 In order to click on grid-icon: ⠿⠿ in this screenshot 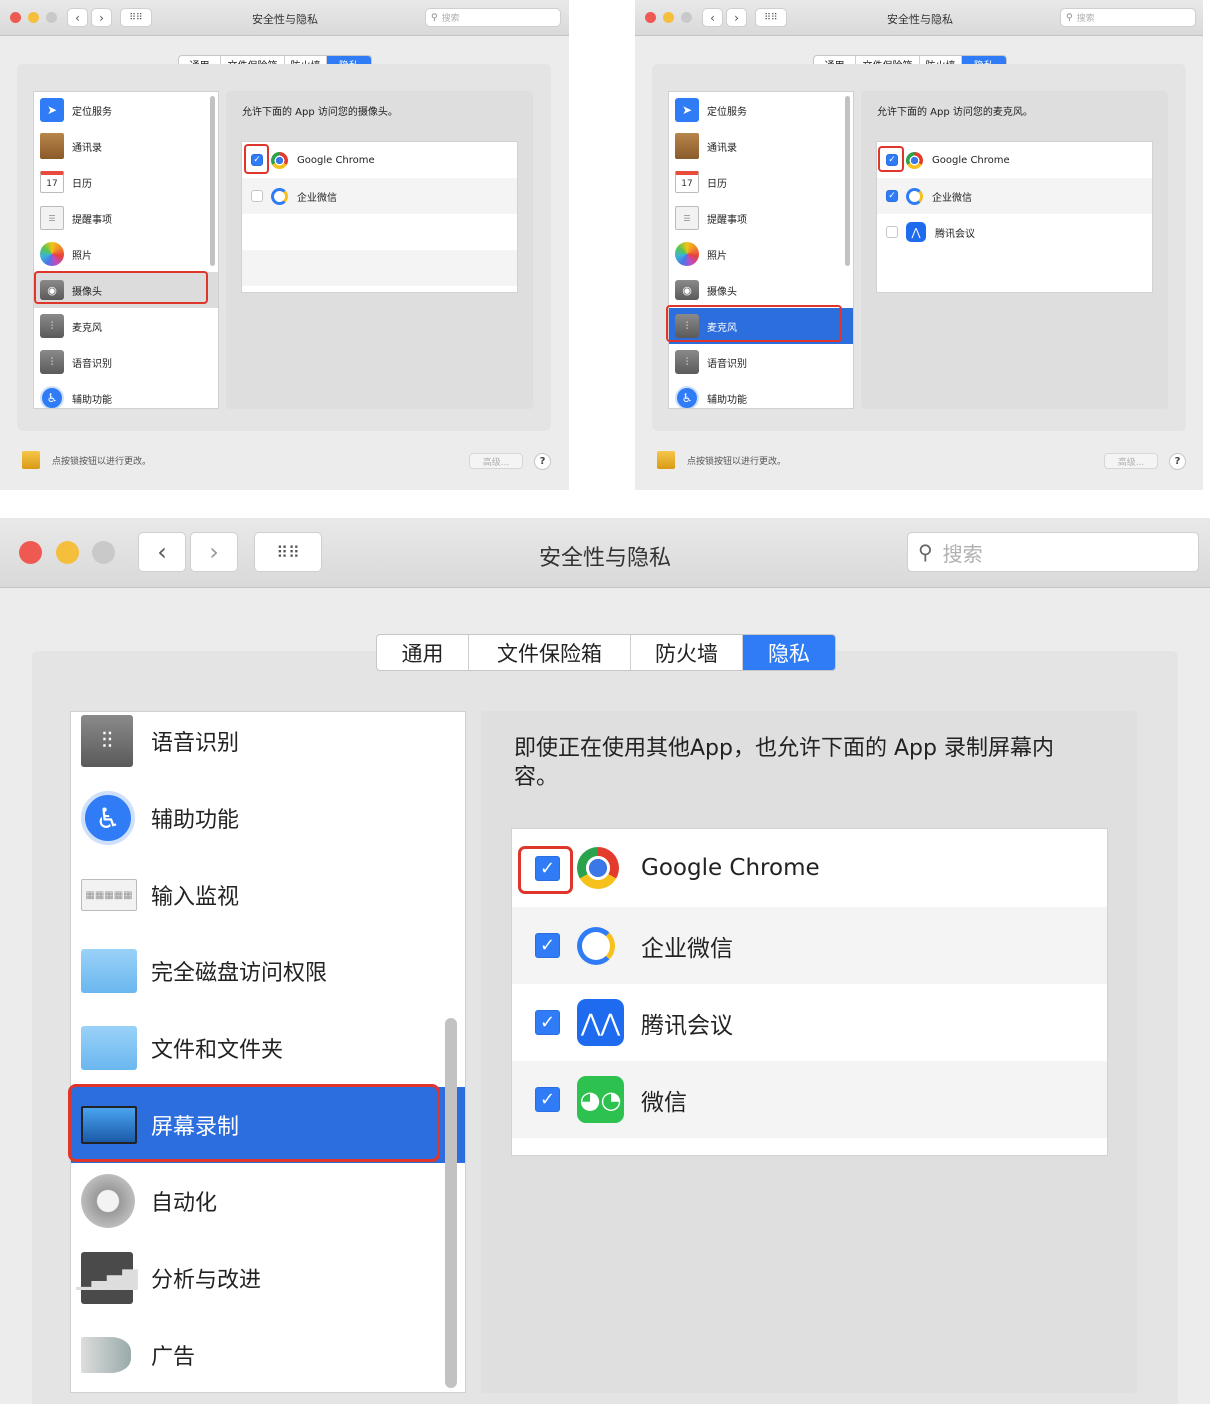, I will do `click(136, 17)`.